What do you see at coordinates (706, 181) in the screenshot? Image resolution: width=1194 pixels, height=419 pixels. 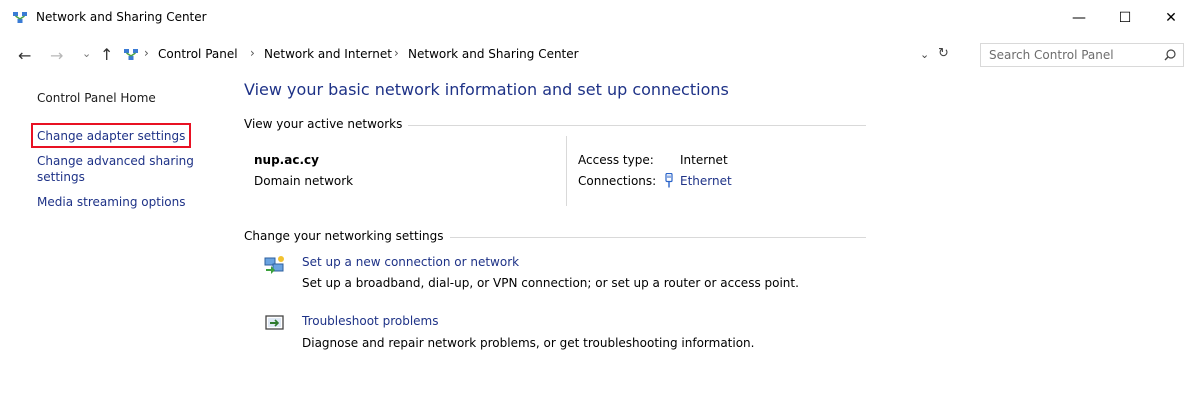 I see `ethernet-connection-link: Ethernet` at bounding box center [706, 181].